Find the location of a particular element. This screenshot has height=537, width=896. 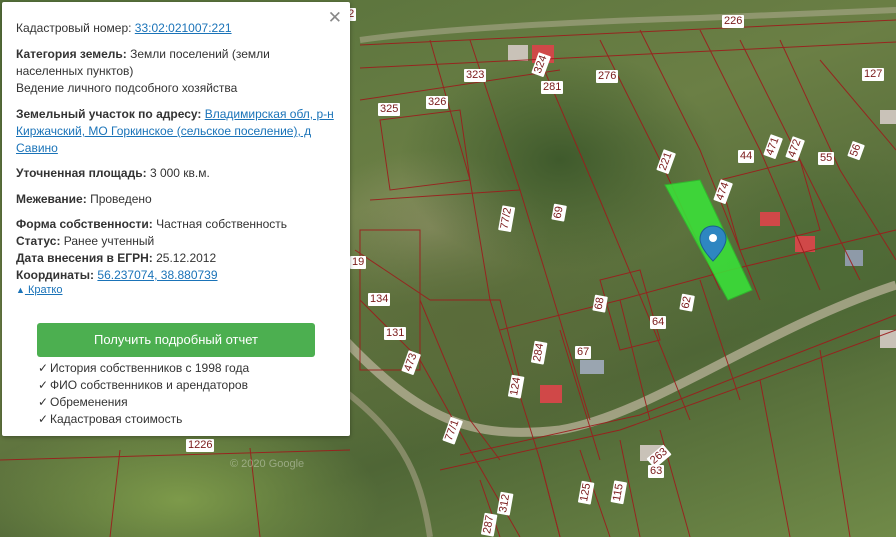

status-value: Ранее учтенный is located at coordinates (109, 241).